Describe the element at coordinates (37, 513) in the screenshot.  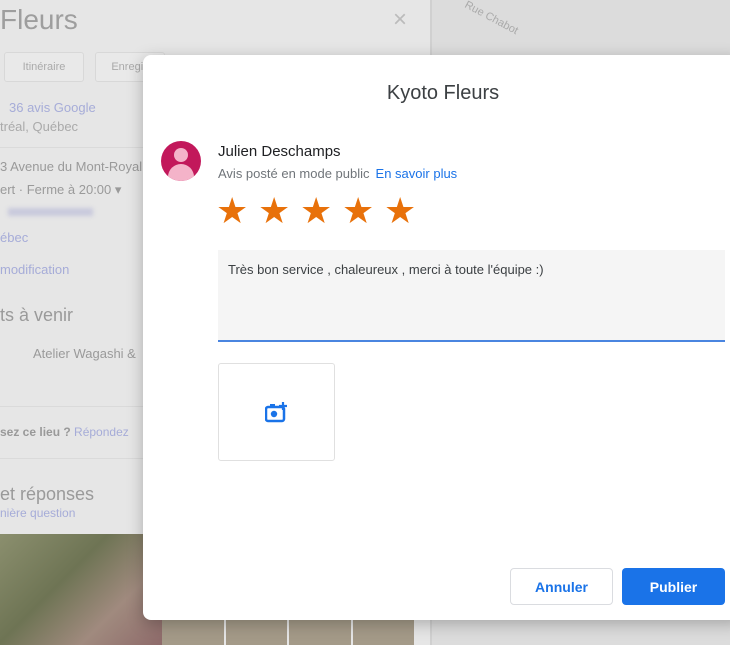
I see `first-question-link: nière question` at that location.